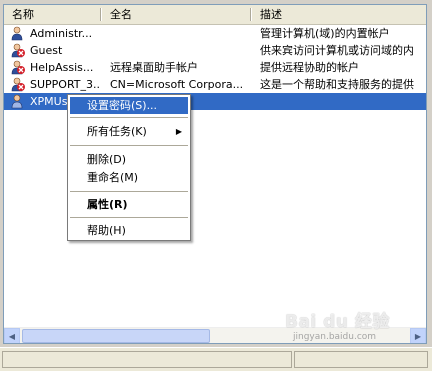 This screenshot has height=371, width=432. I want to click on column-header-full-name: 全名, so click(177, 14).